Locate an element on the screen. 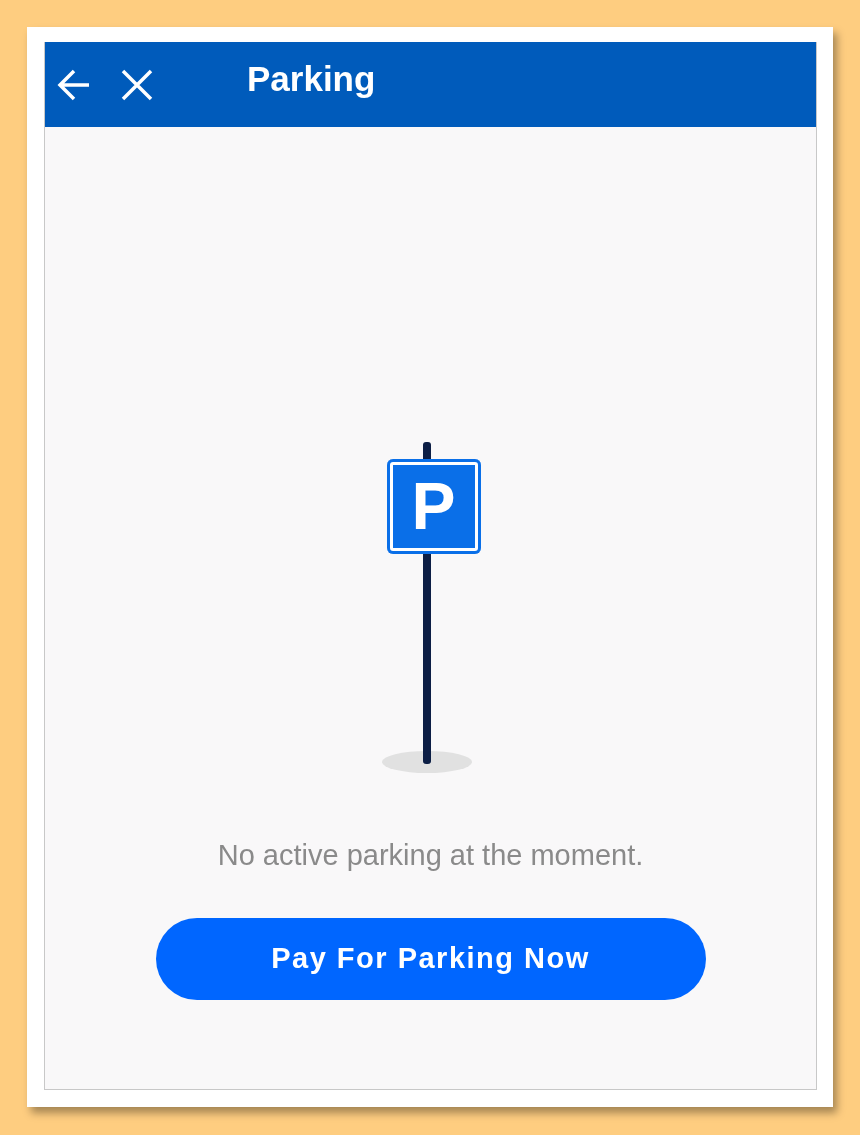  page-title: Parking is located at coordinates (311, 79).